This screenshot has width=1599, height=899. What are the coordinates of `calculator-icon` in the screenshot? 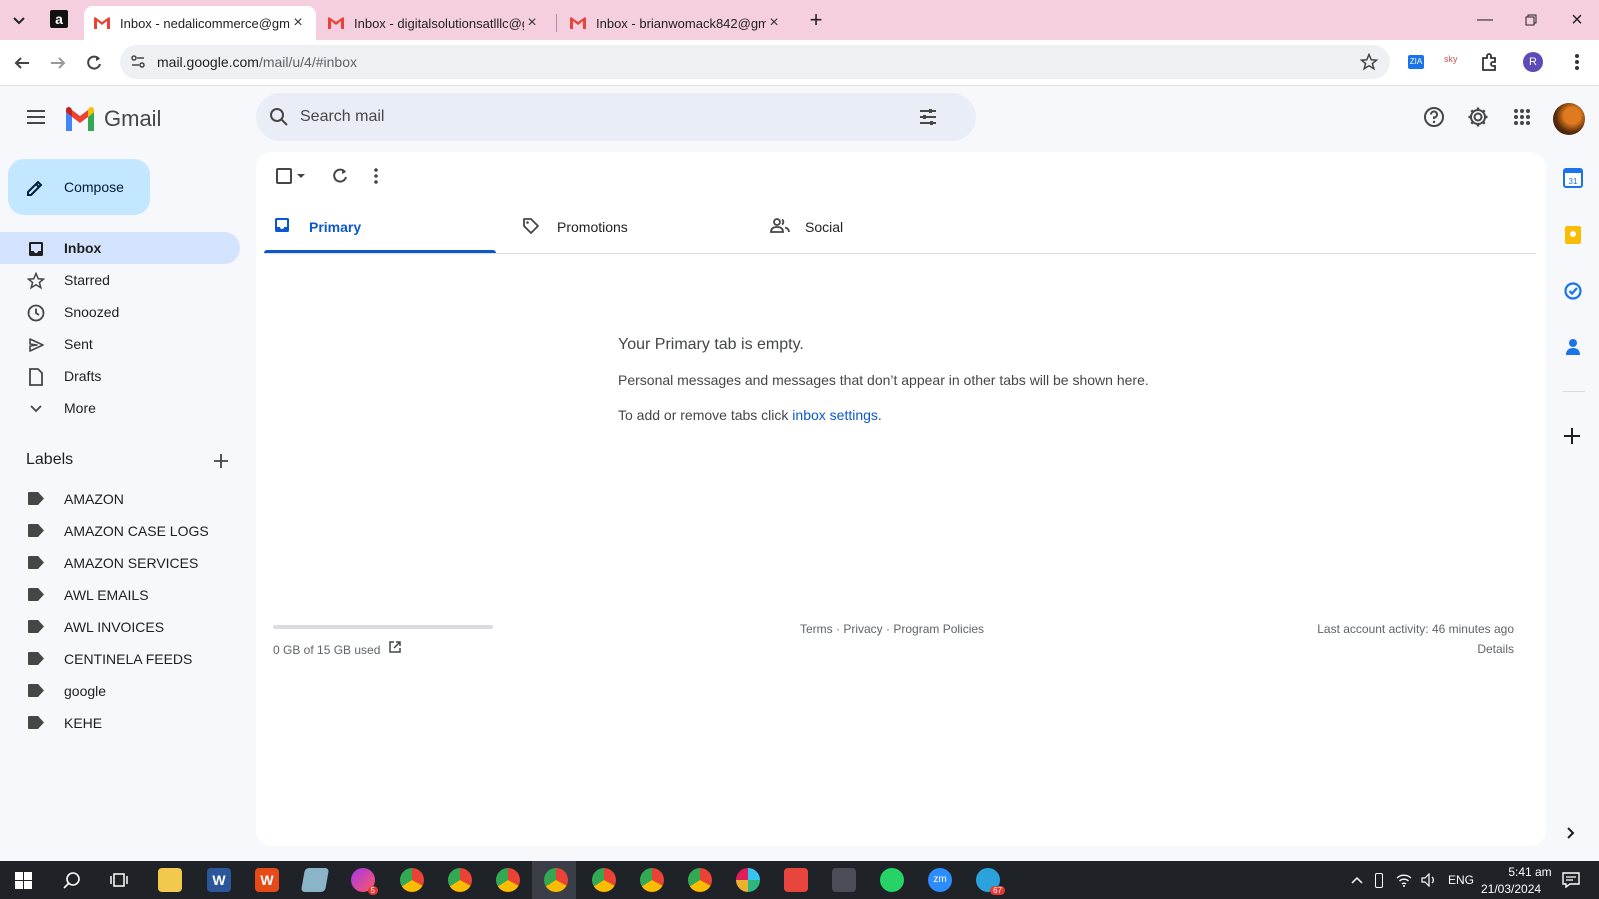 It's located at (844, 880).